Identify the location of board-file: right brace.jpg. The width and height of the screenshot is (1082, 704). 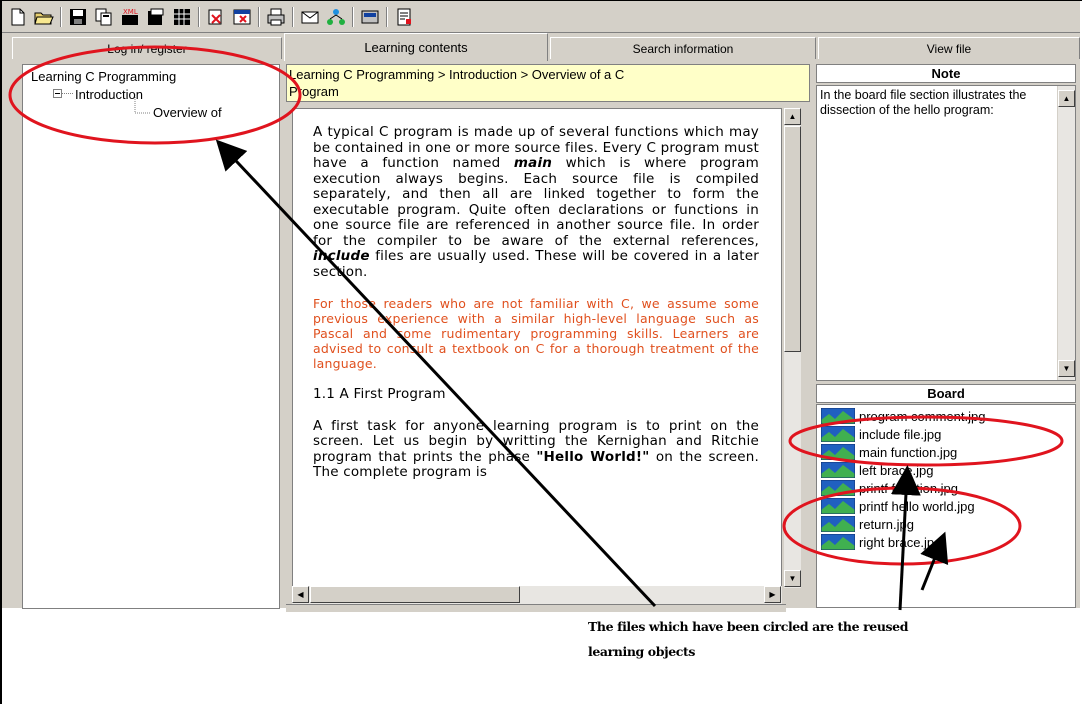
(881, 542).